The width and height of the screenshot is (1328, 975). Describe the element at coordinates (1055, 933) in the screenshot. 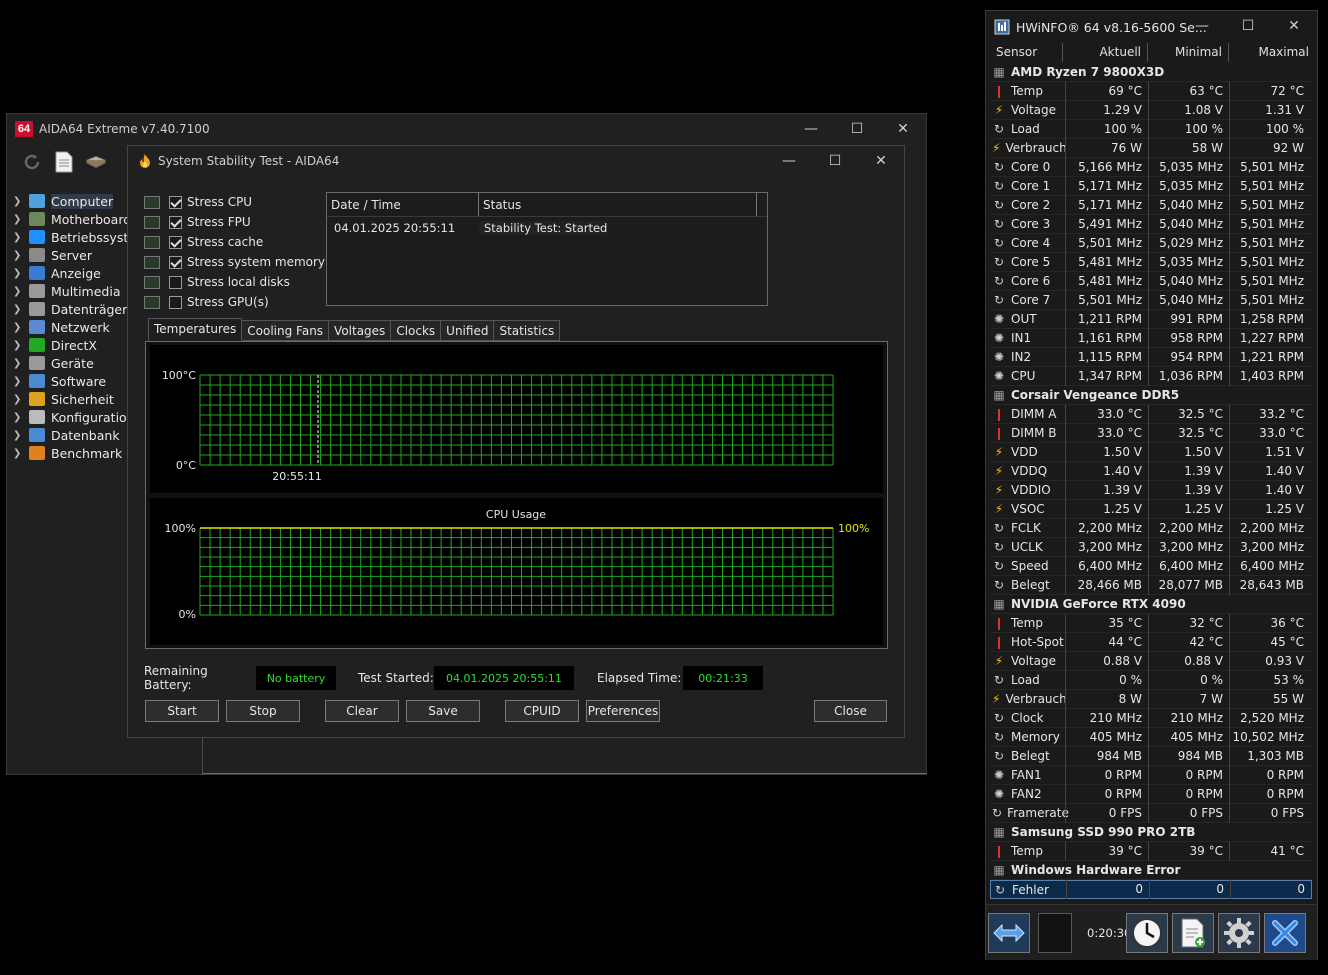

I see `graph-toggle-button` at that location.